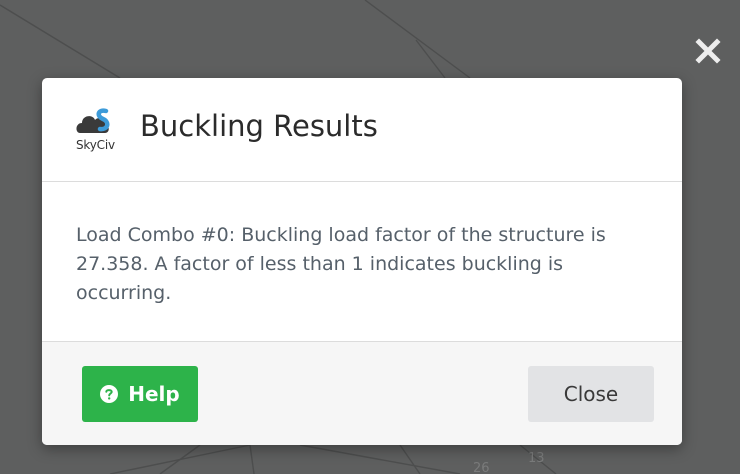 Image resolution: width=740 pixels, height=474 pixels. Describe the element at coordinates (95, 145) in the screenshot. I see `logo-text: SkyCiv` at that location.